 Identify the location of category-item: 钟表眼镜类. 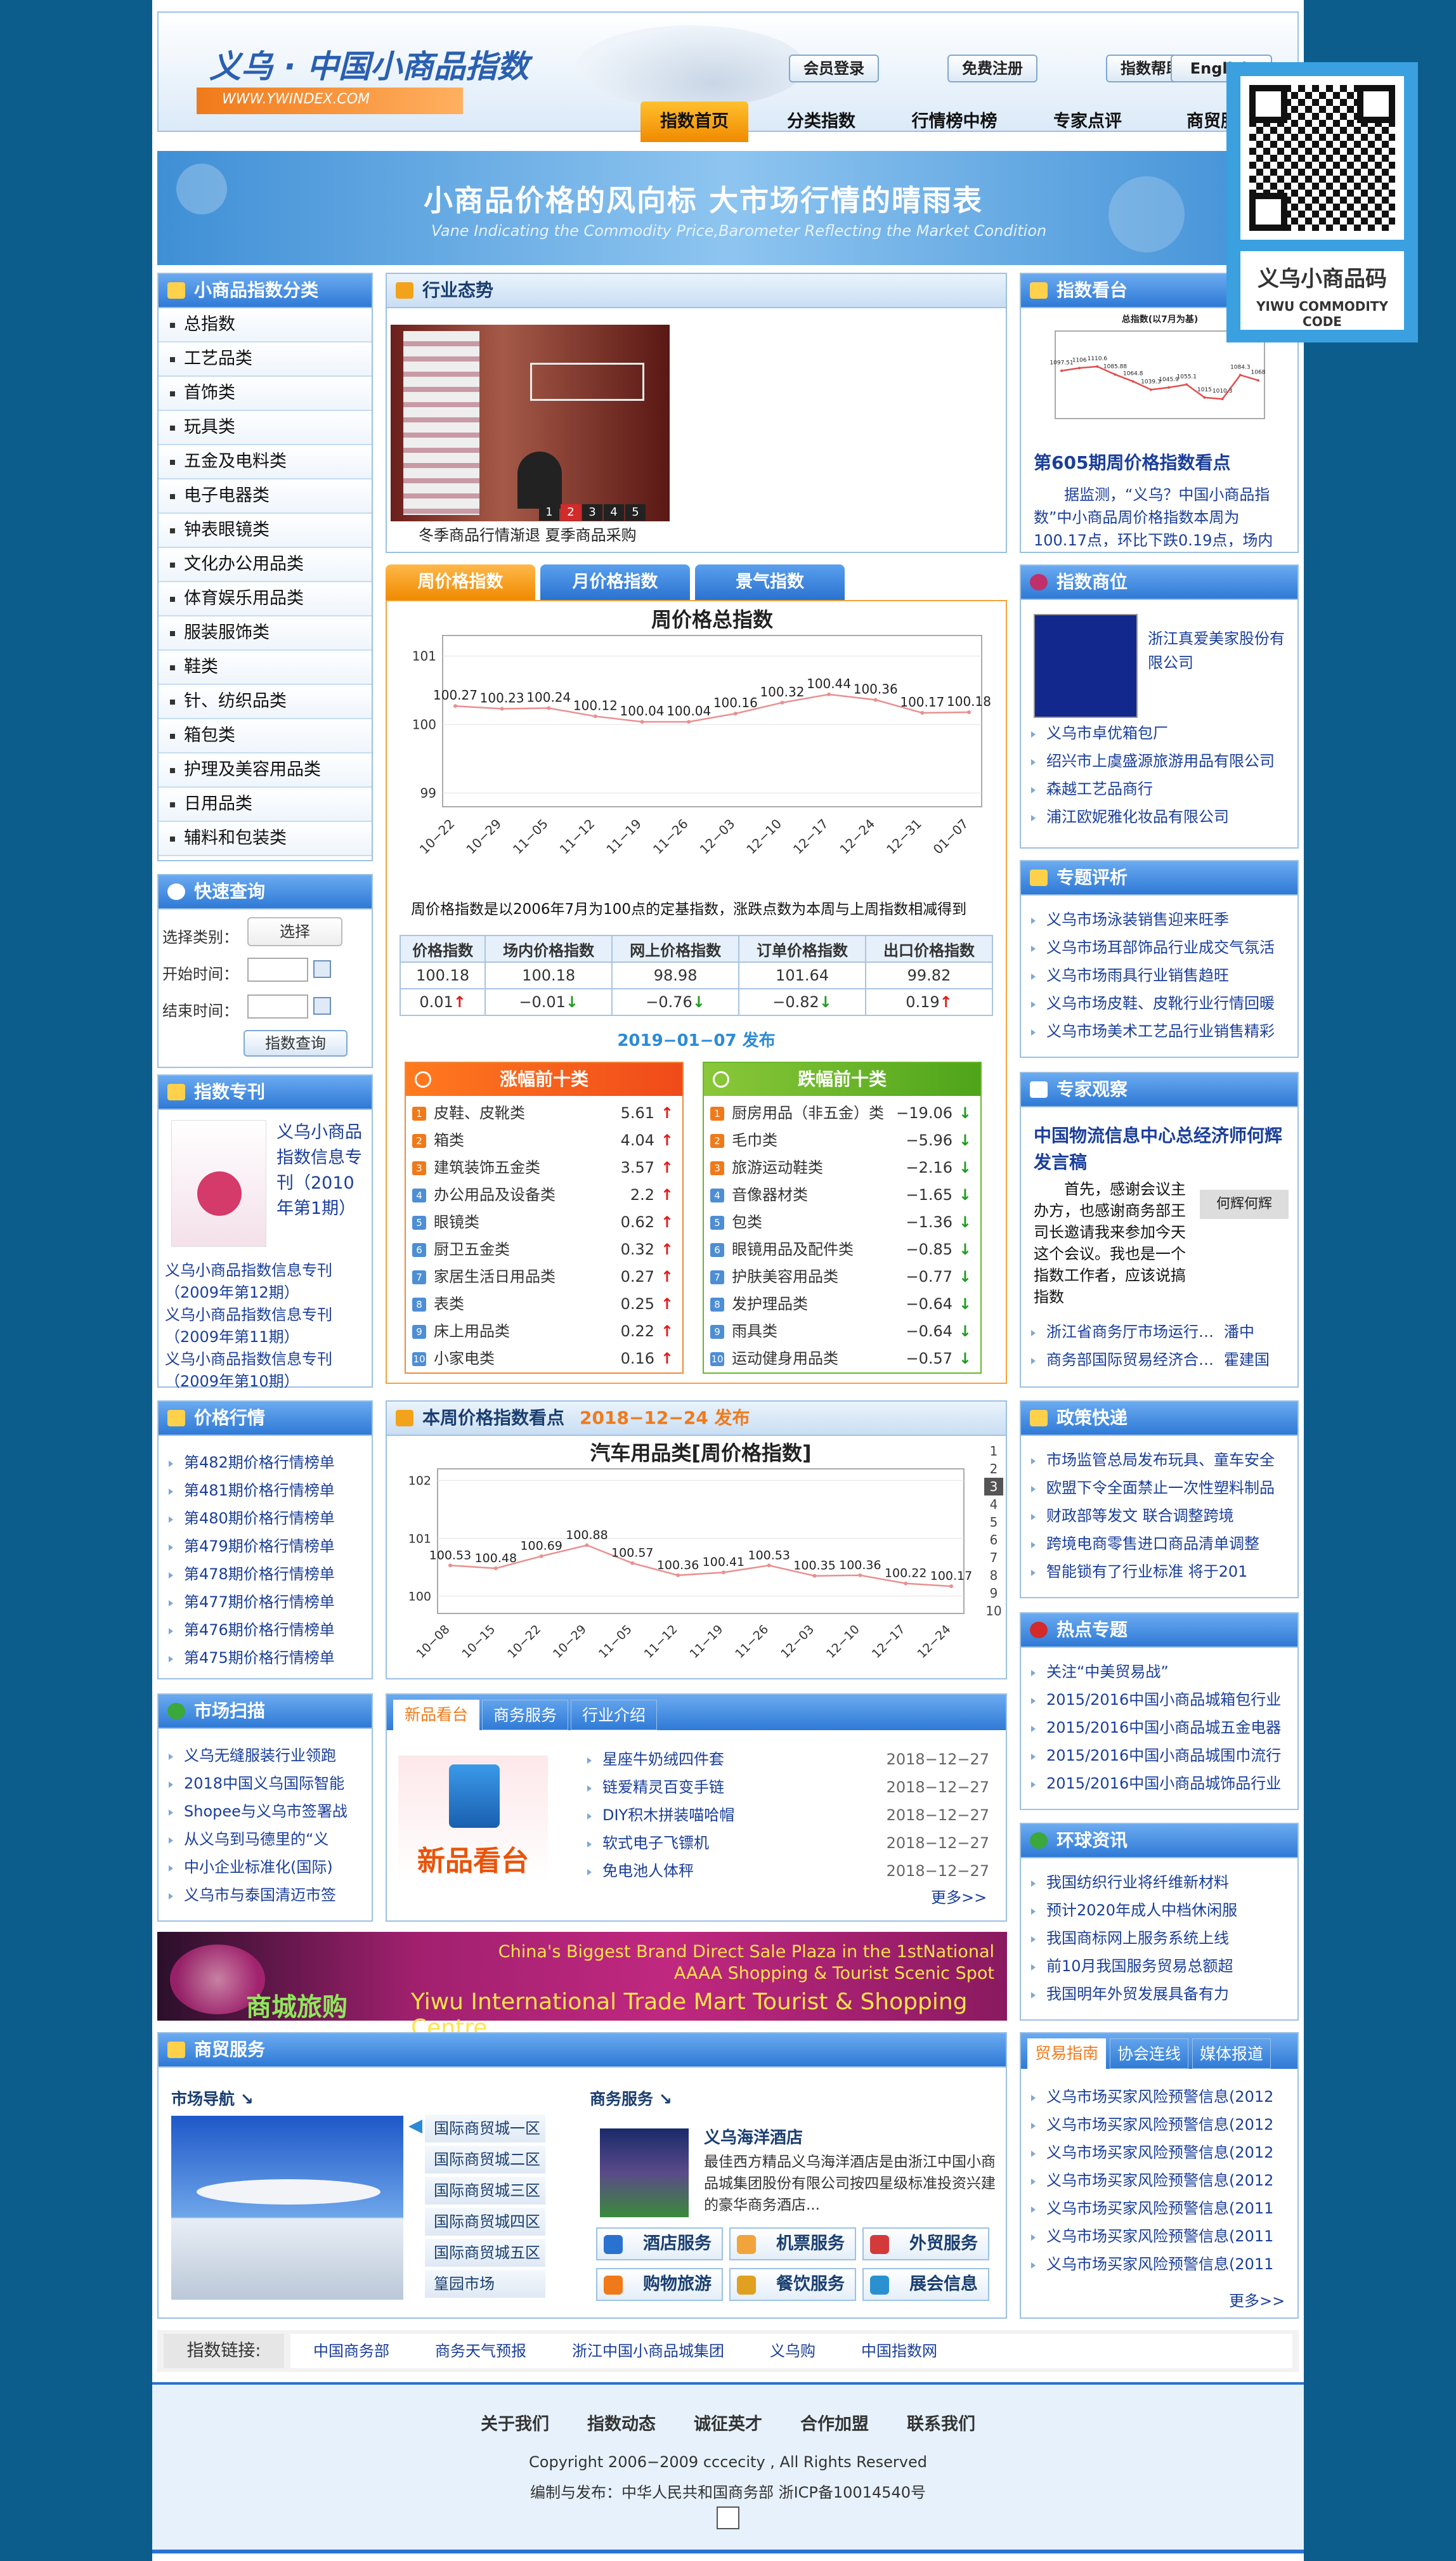
(265, 531).